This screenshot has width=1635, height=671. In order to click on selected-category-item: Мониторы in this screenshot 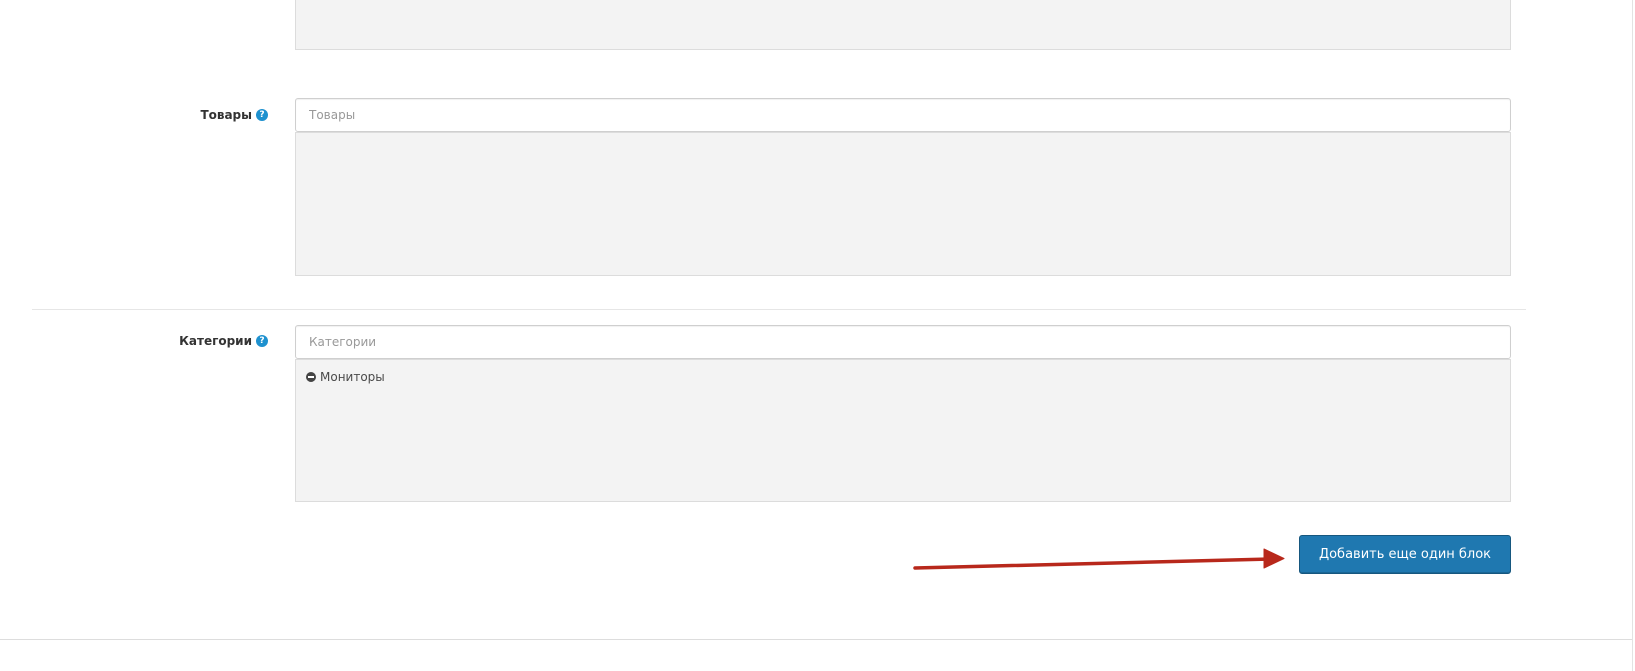, I will do `click(345, 377)`.